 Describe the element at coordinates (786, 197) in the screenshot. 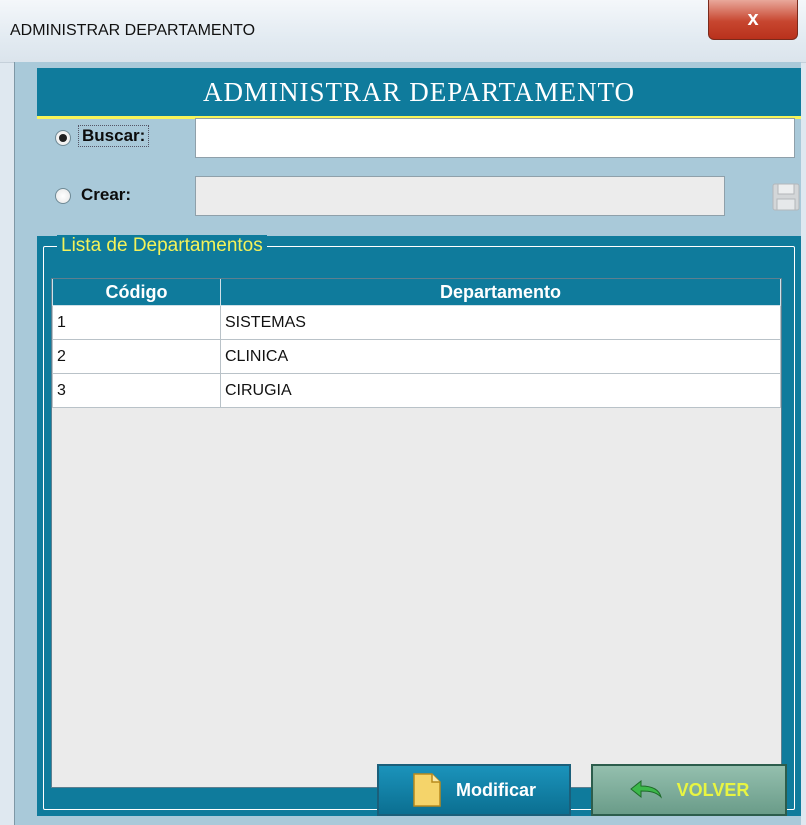

I see `save-icon` at that location.